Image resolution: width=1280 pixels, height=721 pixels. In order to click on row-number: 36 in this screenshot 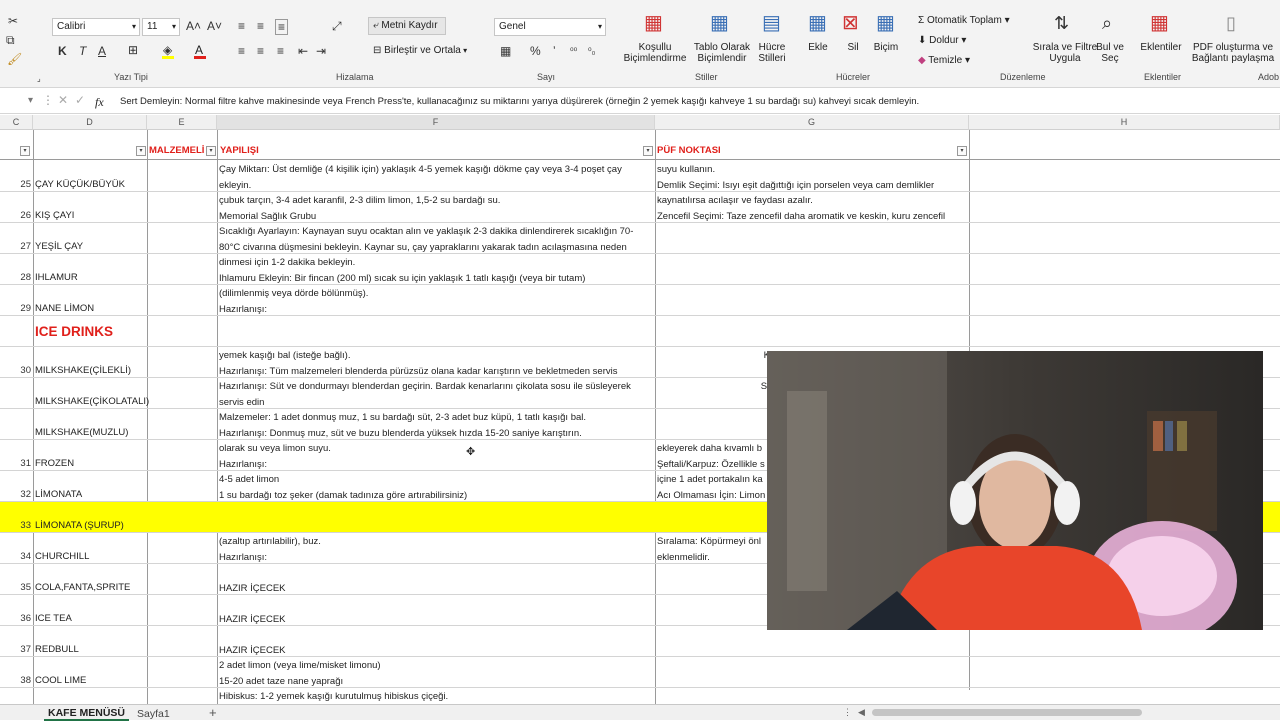, I will do `click(16, 618)`.